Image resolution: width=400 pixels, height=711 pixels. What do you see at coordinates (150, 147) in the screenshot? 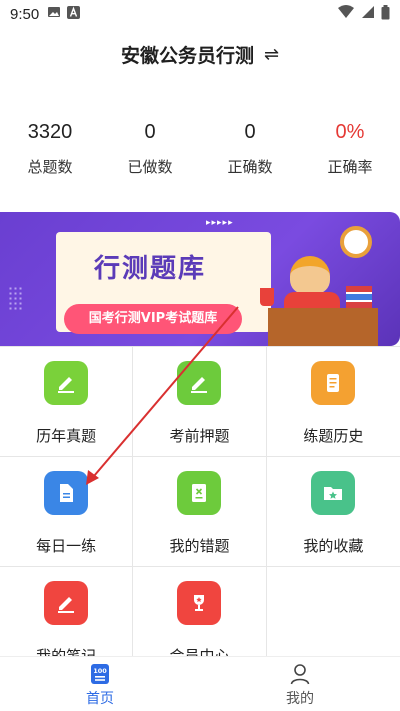
I see `stat-done: 0 已做数` at bounding box center [150, 147].